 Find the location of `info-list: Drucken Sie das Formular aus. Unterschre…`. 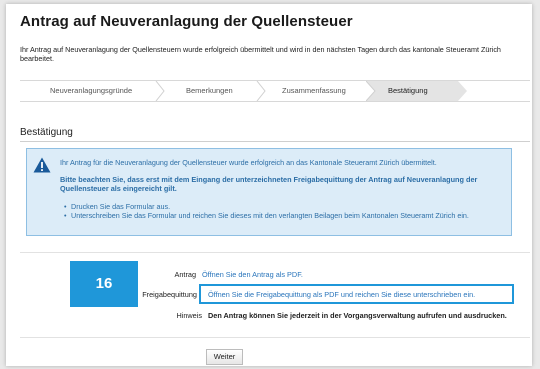

info-list: Drucken Sie das Formular aus. Unterschre… is located at coordinates (284, 211).